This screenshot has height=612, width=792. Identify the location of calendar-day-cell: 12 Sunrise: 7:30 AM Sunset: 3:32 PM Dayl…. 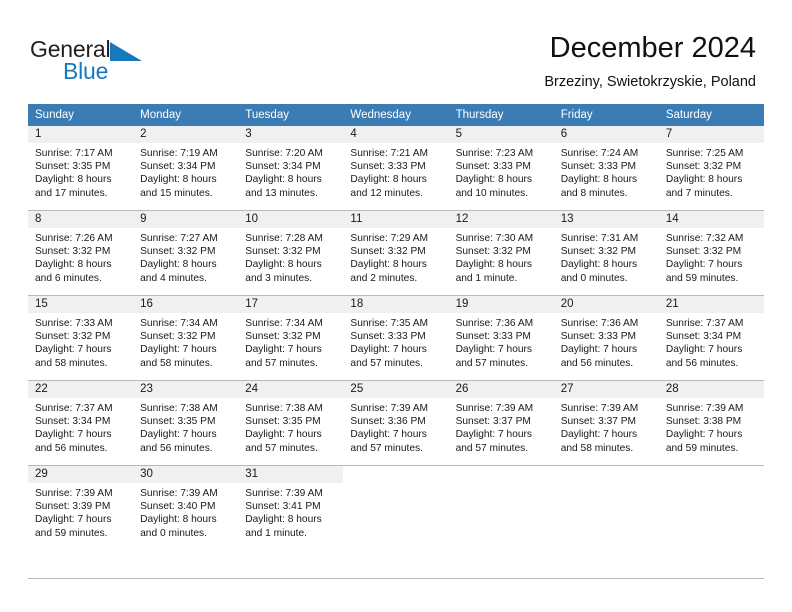
(501, 253).